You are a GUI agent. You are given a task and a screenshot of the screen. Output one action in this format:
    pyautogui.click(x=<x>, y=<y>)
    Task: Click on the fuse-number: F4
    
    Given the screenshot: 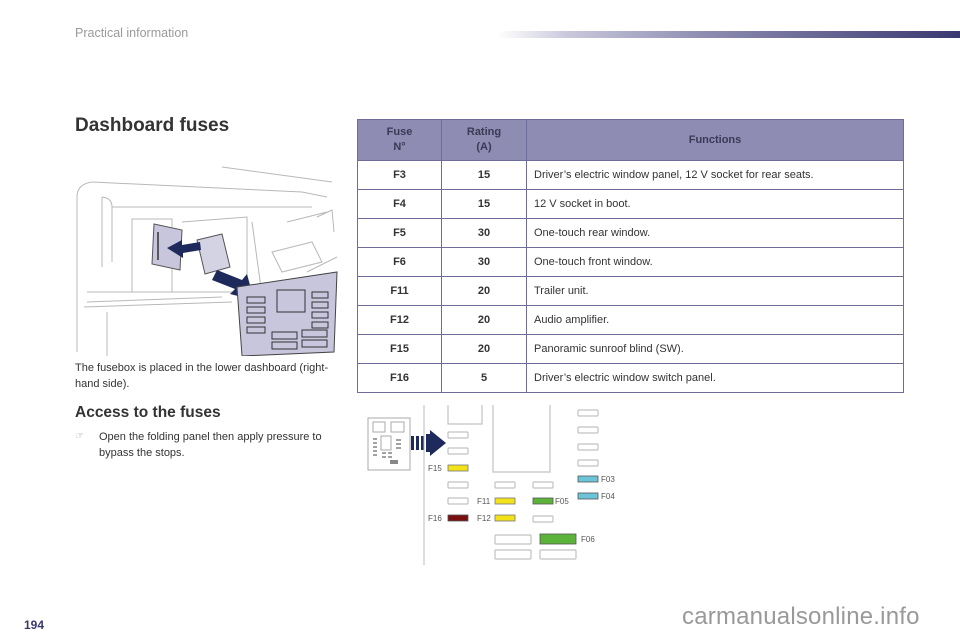 What is the action you would take?
    pyautogui.click(x=399, y=204)
    